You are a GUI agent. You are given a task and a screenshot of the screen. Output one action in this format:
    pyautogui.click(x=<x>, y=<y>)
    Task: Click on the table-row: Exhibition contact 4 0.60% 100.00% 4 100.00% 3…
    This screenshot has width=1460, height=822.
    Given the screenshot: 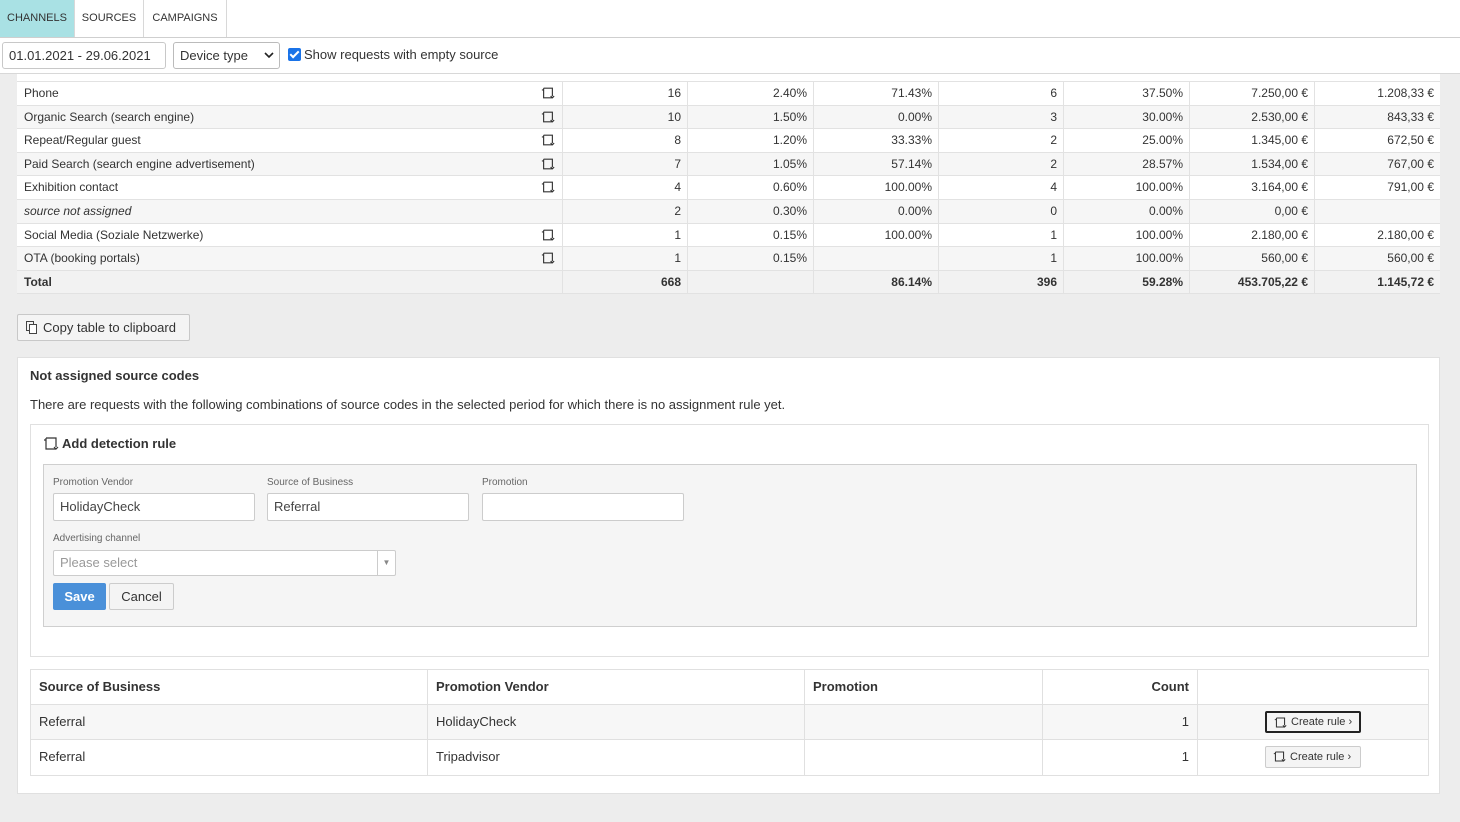 What is the action you would take?
    pyautogui.click(x=728, y=188)
    